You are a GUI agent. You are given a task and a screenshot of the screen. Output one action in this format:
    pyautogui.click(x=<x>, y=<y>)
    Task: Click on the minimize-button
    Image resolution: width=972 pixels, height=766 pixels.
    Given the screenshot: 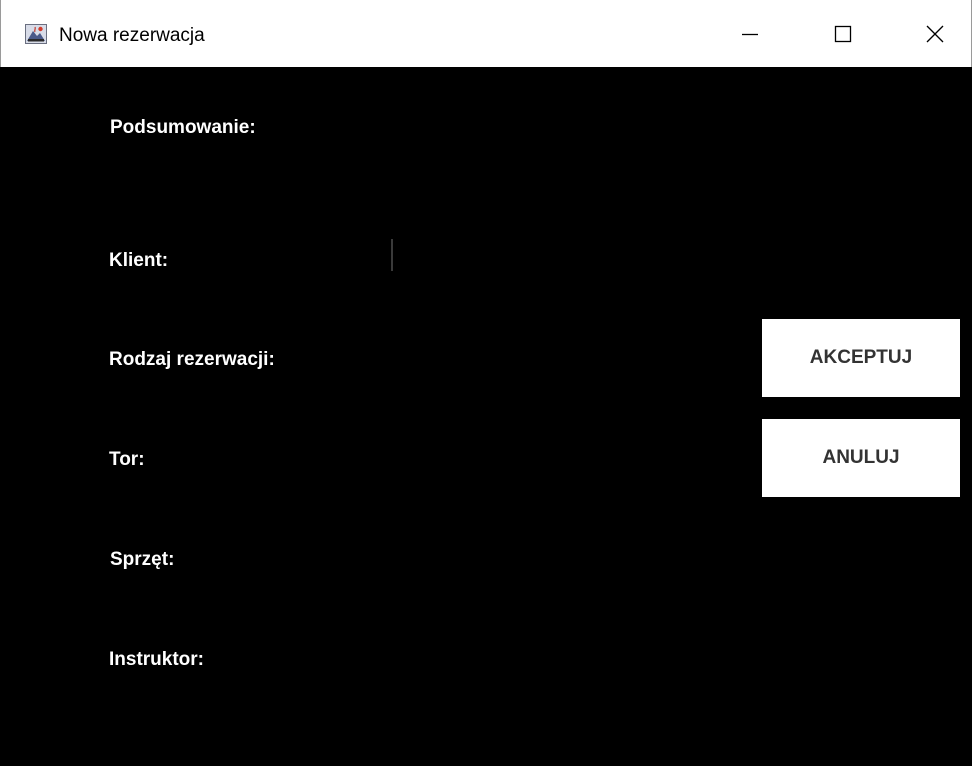 What is the action you would take?
    pyautogui.click(x=750, y=34)
    